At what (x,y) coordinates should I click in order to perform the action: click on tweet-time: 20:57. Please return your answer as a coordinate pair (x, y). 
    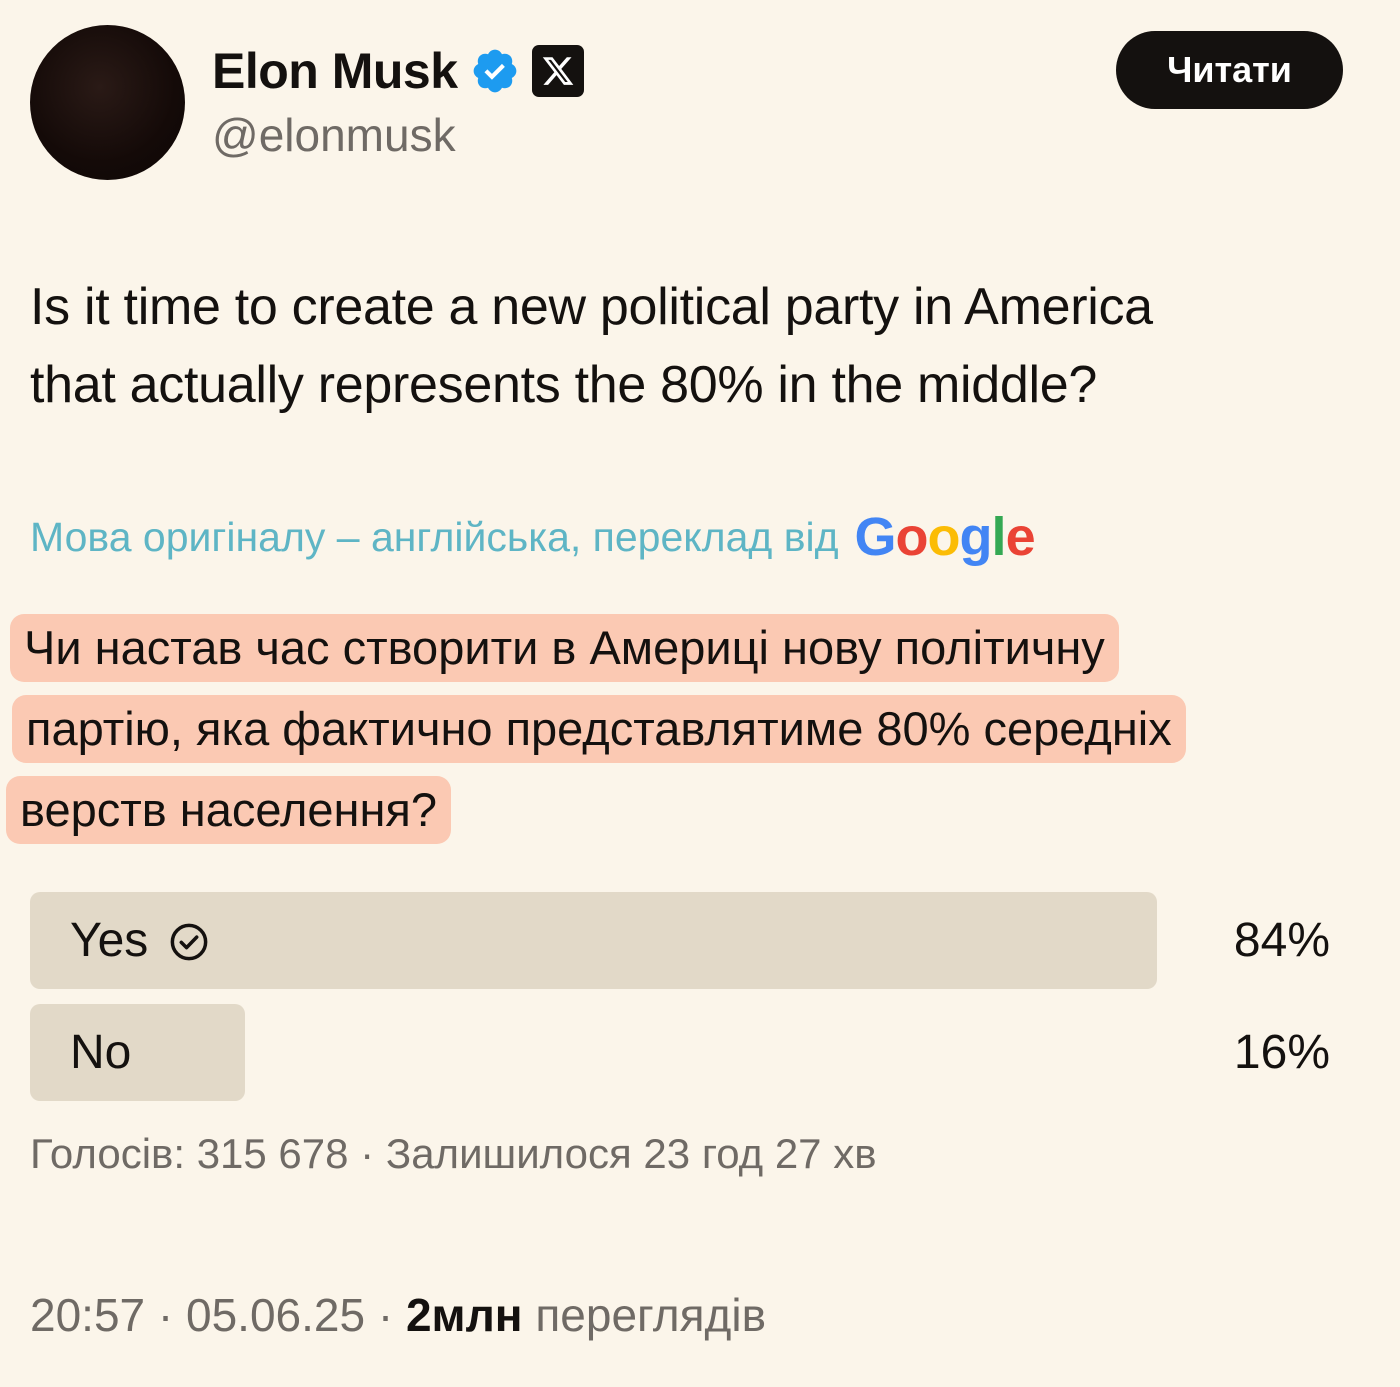
    Looking at the image, I should click on (87, 1315).